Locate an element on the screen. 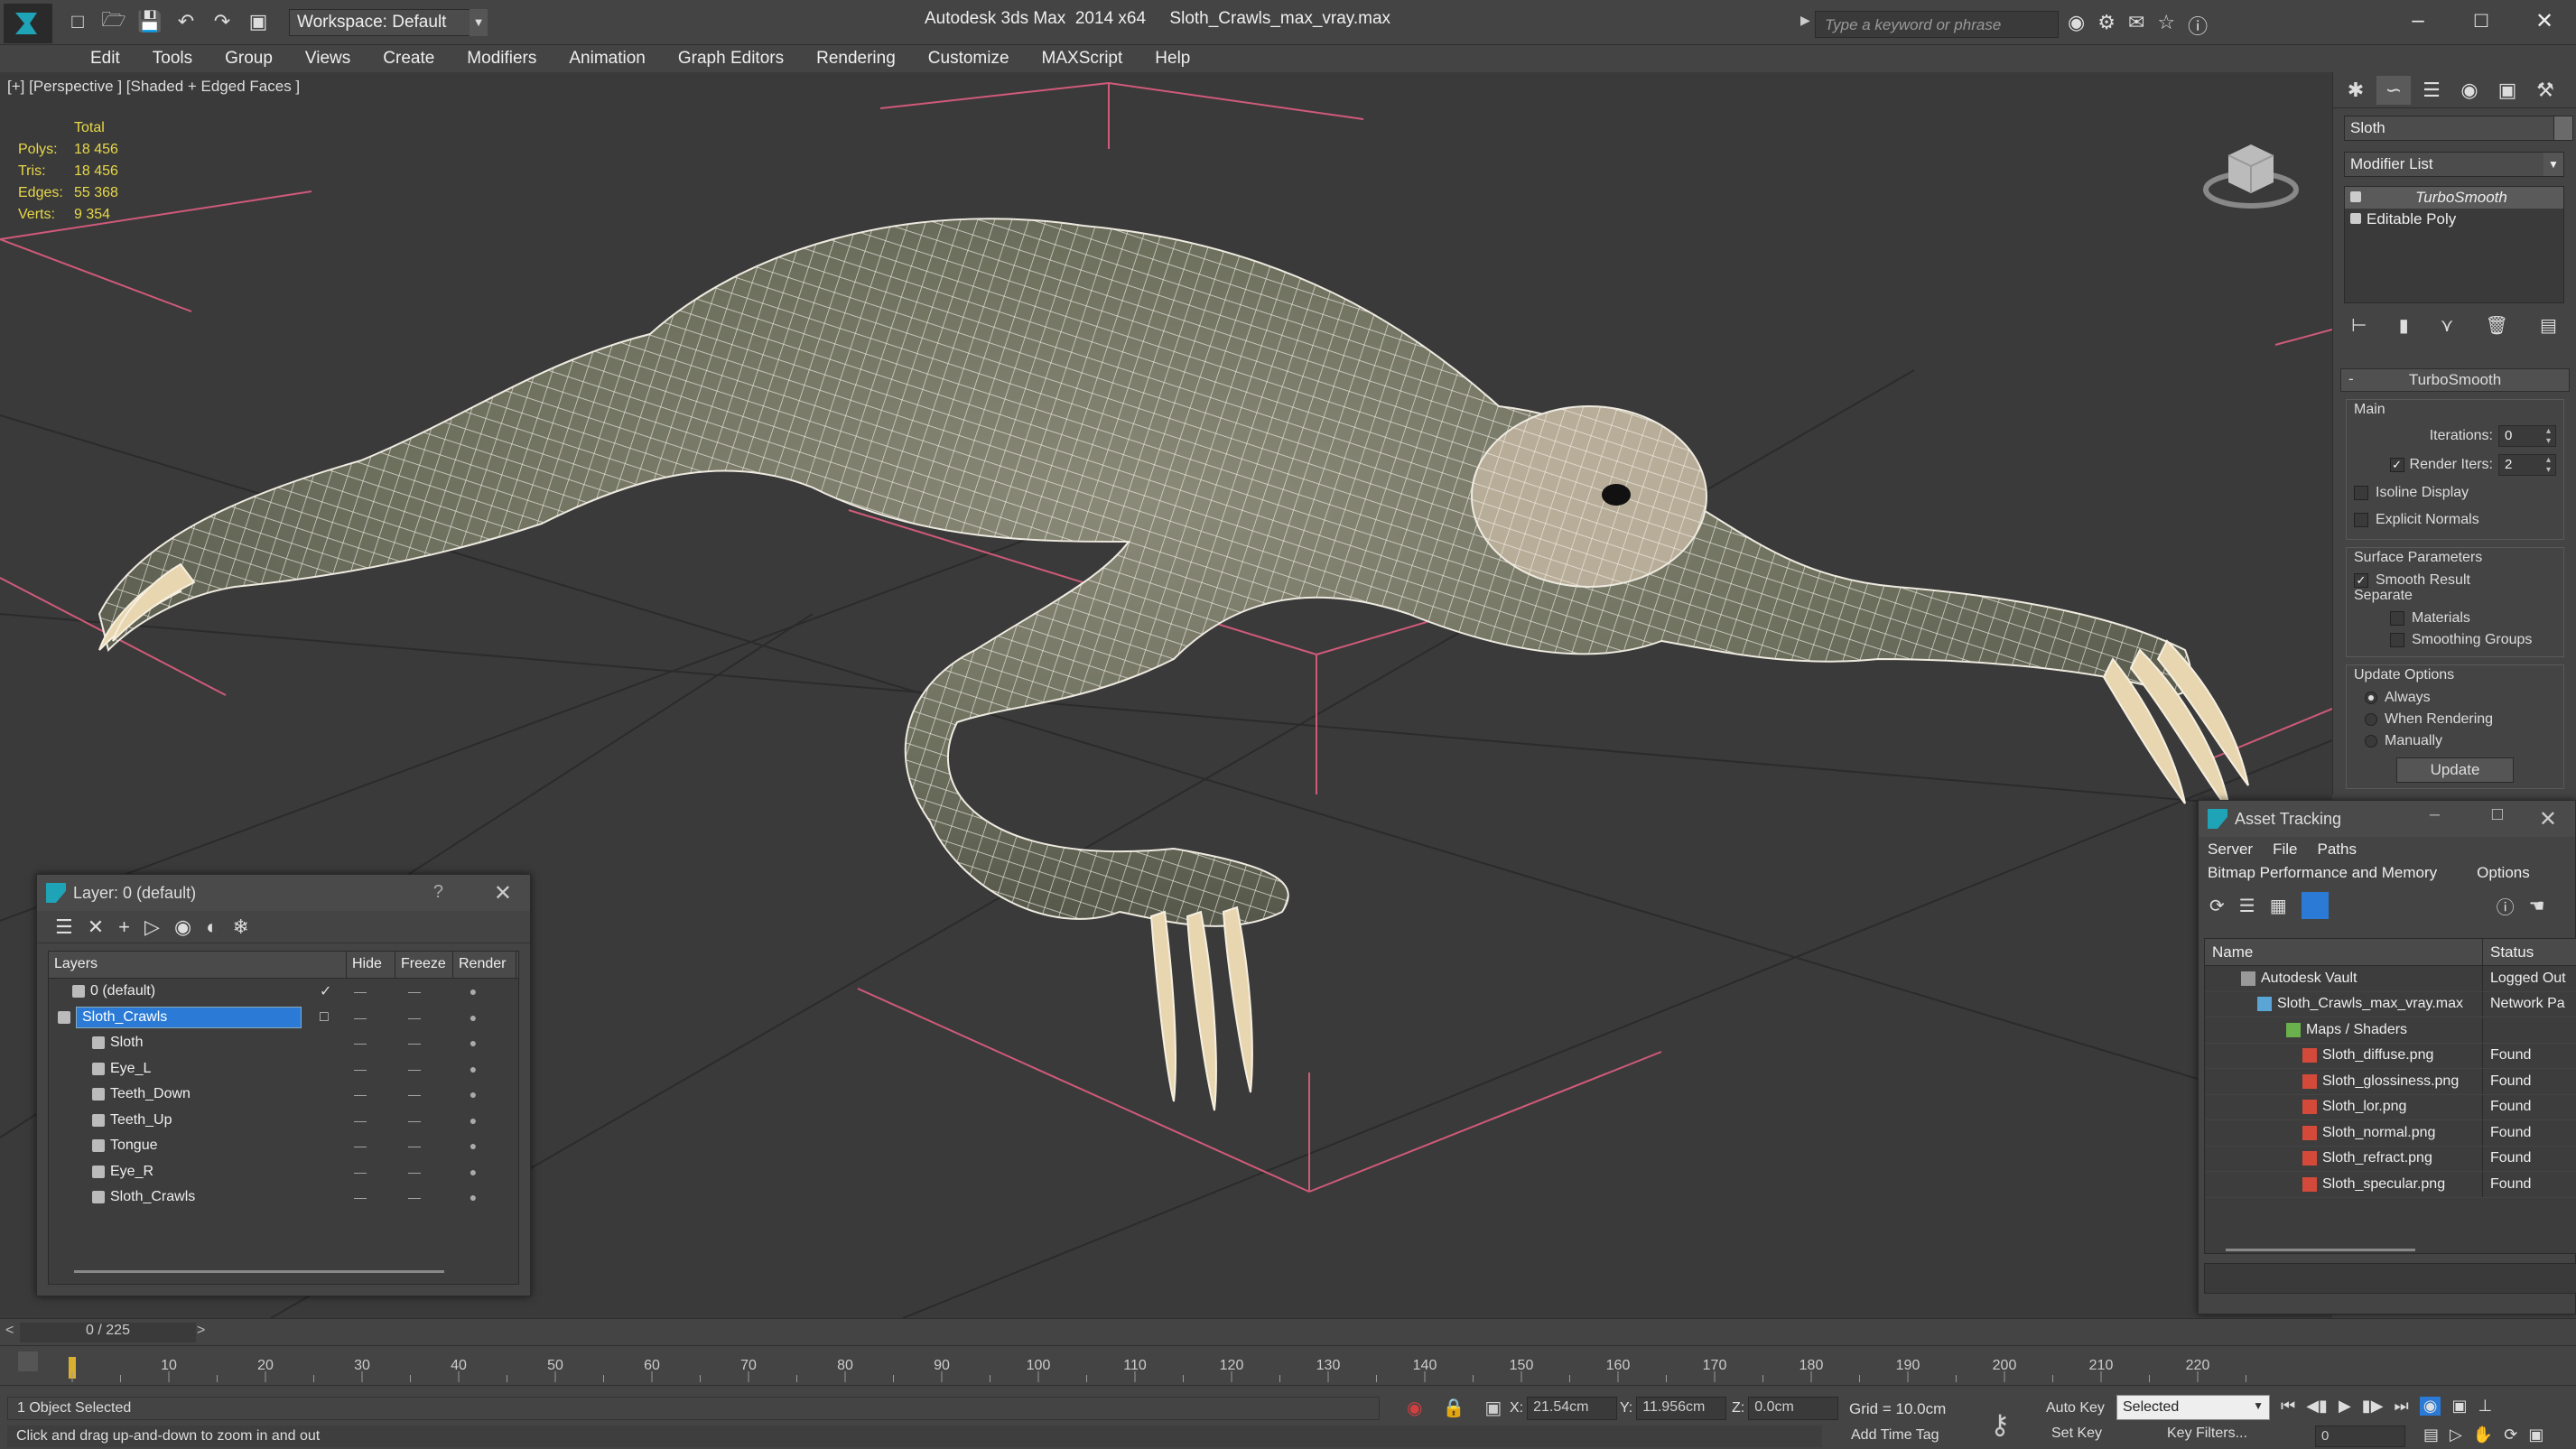 The height and width of the screenshot is (1449, 2576). curve-editor-icon is located at coordinates (28, 1361).